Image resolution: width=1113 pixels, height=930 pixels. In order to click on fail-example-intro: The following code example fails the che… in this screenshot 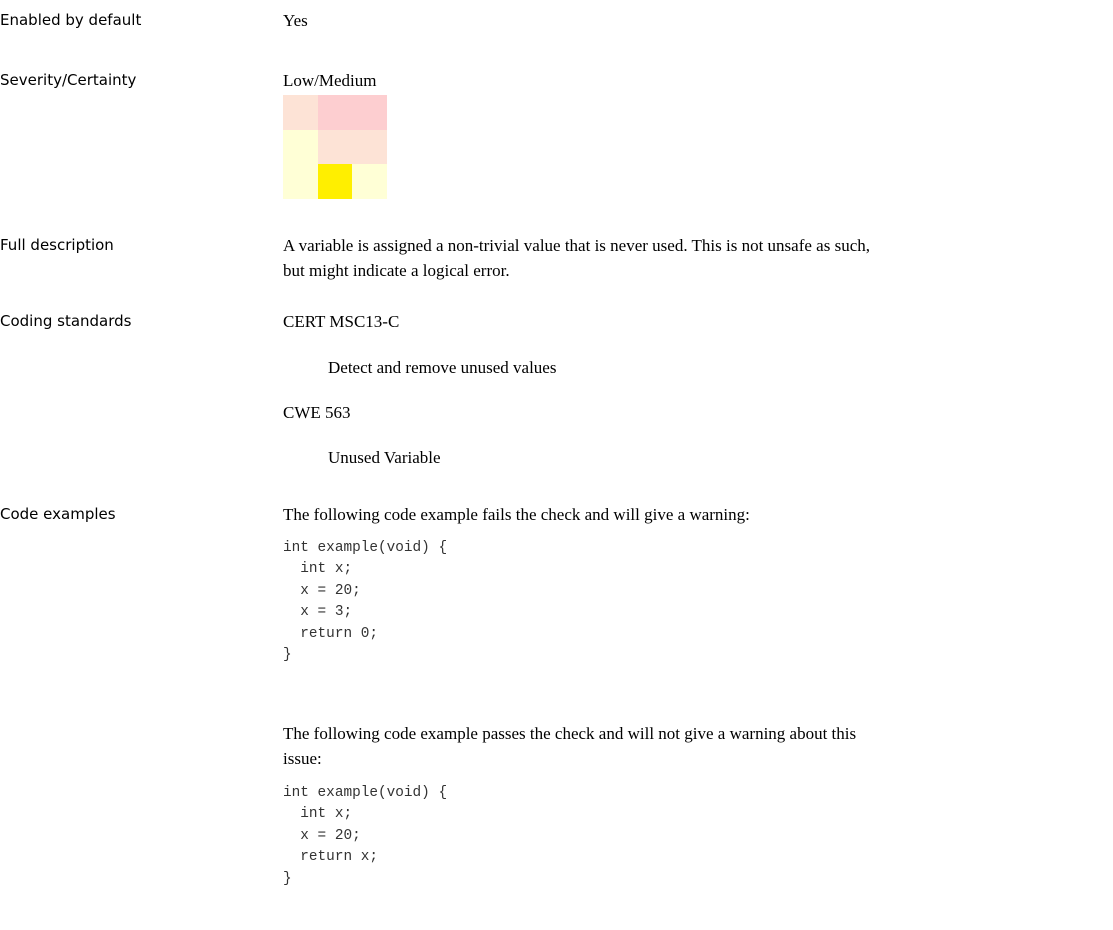, I will do `click(516, 514)`.